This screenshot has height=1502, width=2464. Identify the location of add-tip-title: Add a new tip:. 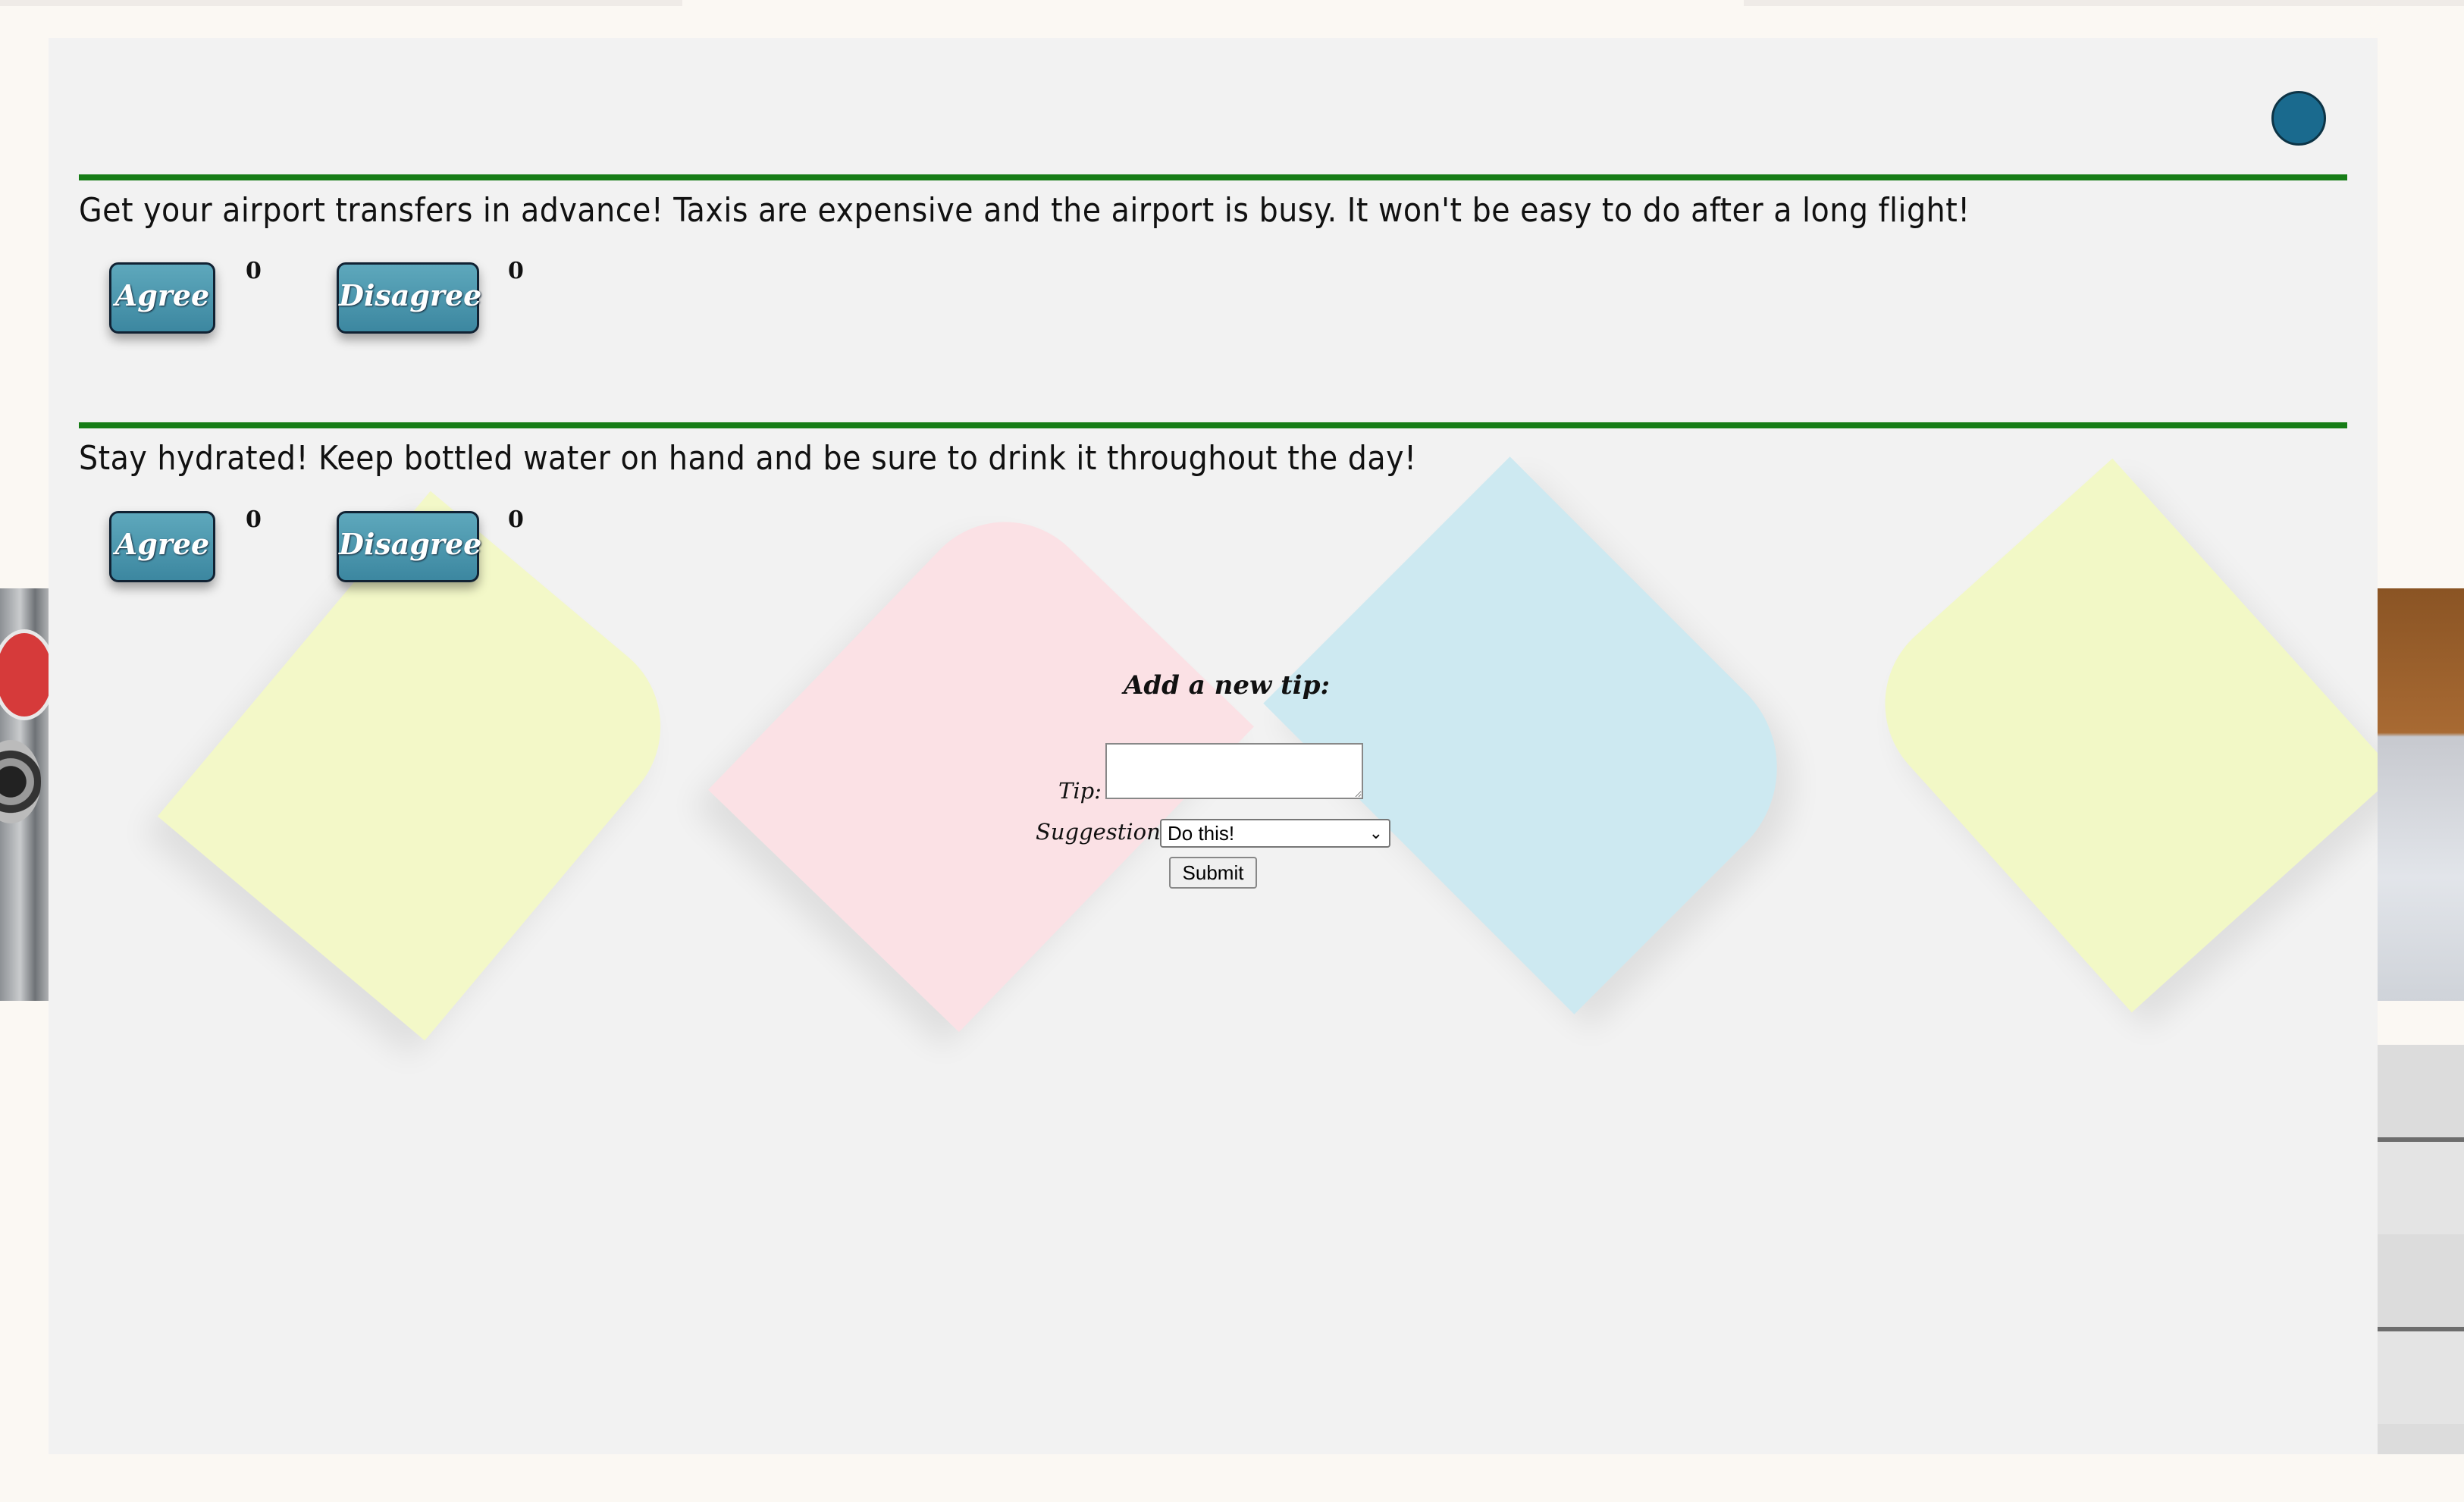
(1228, 686).